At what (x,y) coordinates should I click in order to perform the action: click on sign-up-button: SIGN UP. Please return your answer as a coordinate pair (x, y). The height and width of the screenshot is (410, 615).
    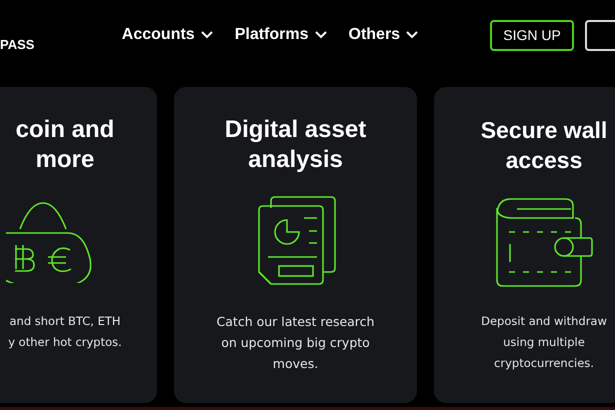
    Looking at the image, I should click on (532, 35).